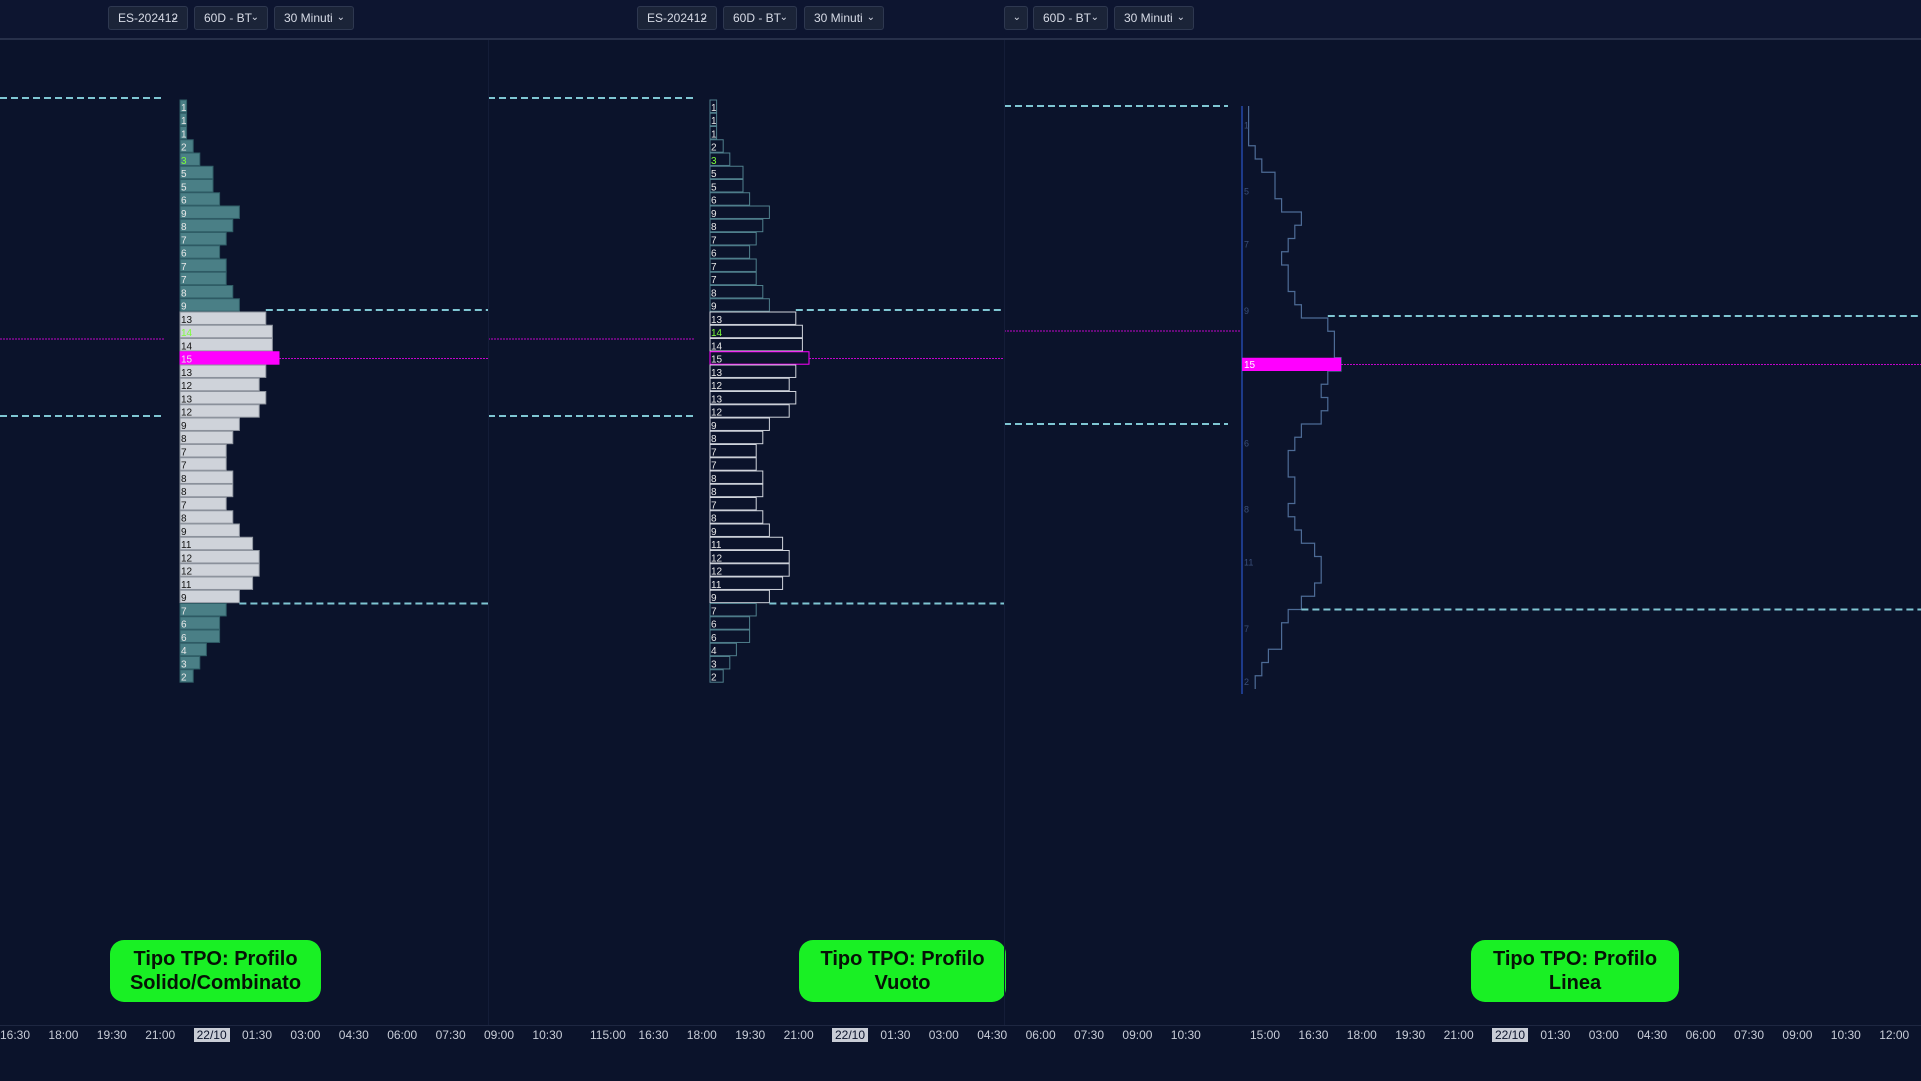  Describe the element at coordinates (717, 346) in the screenshot. I see `tpo-count-label: 14` at that location.